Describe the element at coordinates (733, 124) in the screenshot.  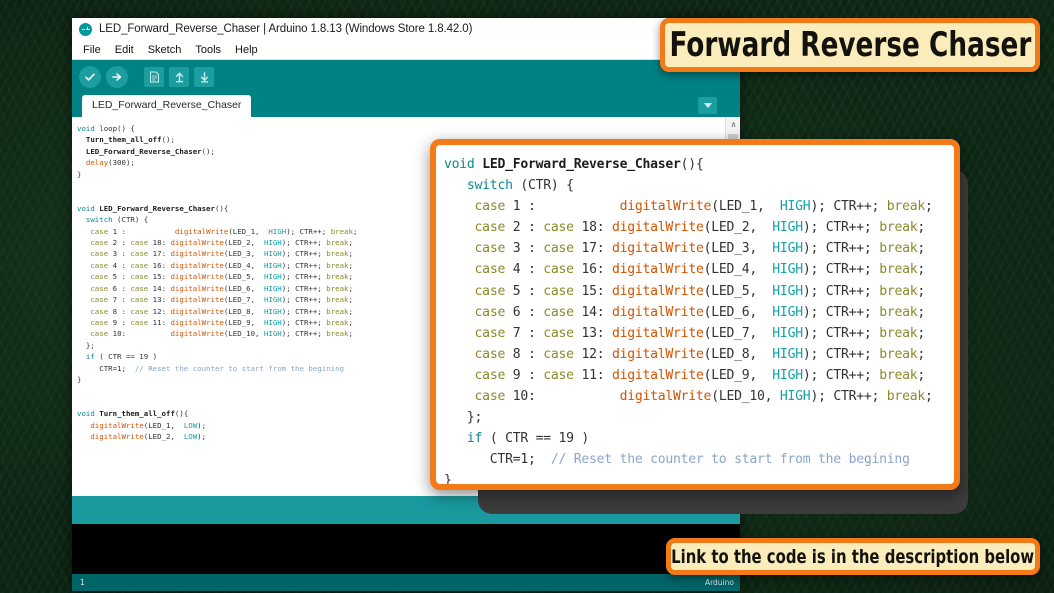
I see `scroll-up-icon: ∧` at that location.